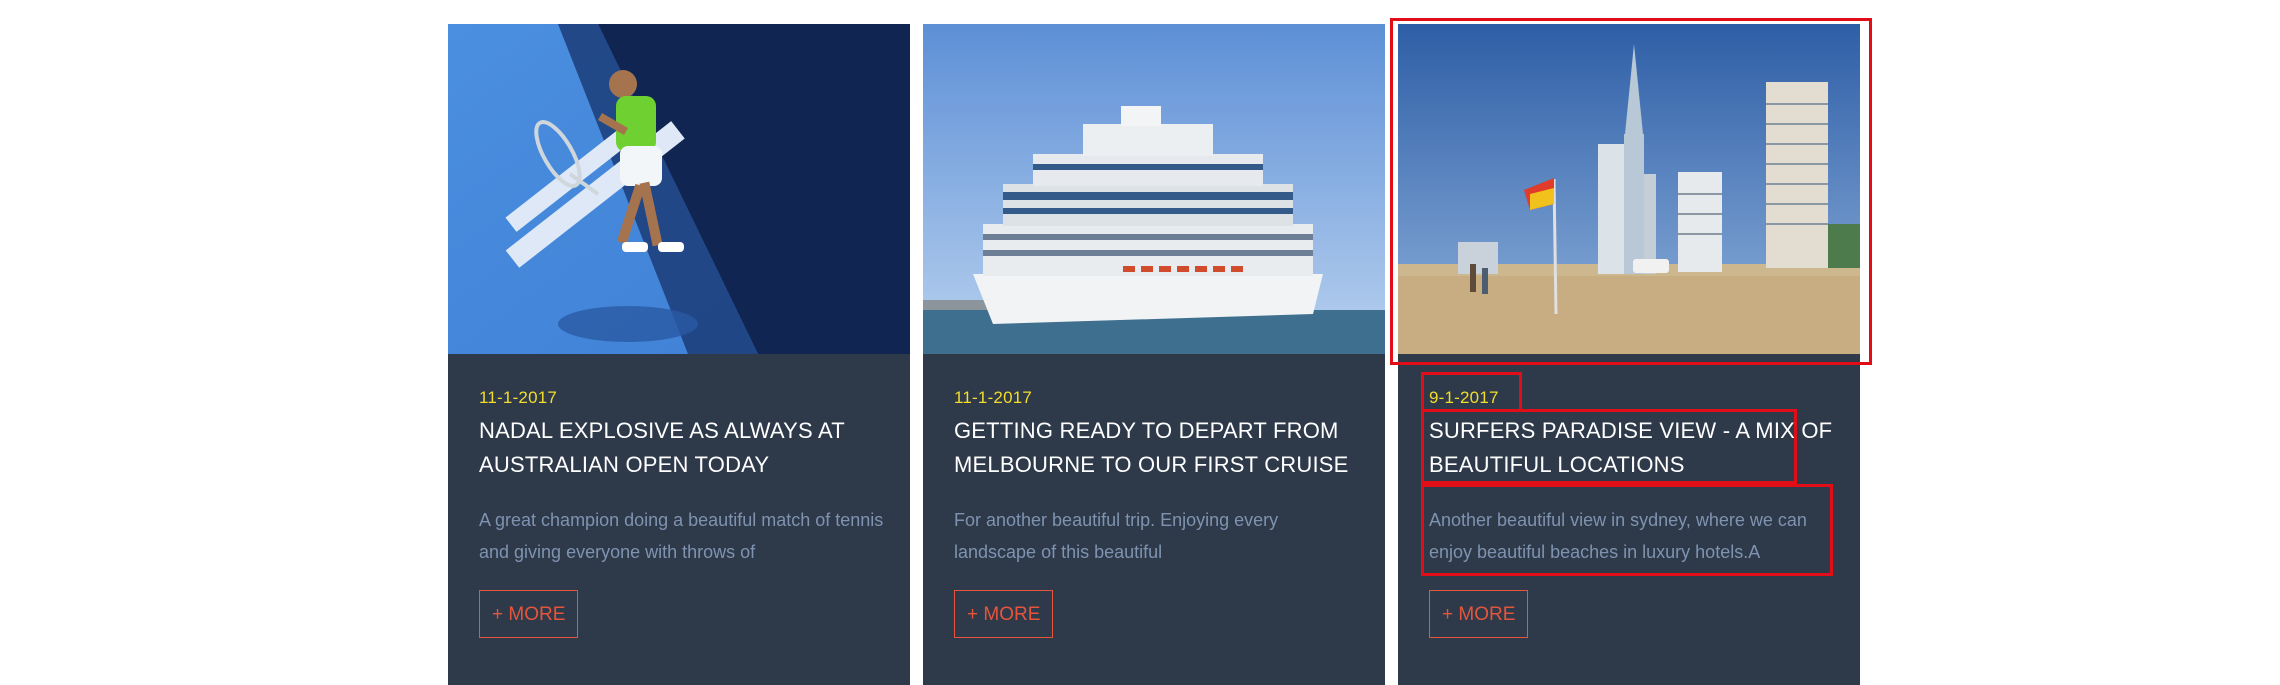 The image size is (2280, 685). I want to click on cruise-ship-image, so click(1154, 189).